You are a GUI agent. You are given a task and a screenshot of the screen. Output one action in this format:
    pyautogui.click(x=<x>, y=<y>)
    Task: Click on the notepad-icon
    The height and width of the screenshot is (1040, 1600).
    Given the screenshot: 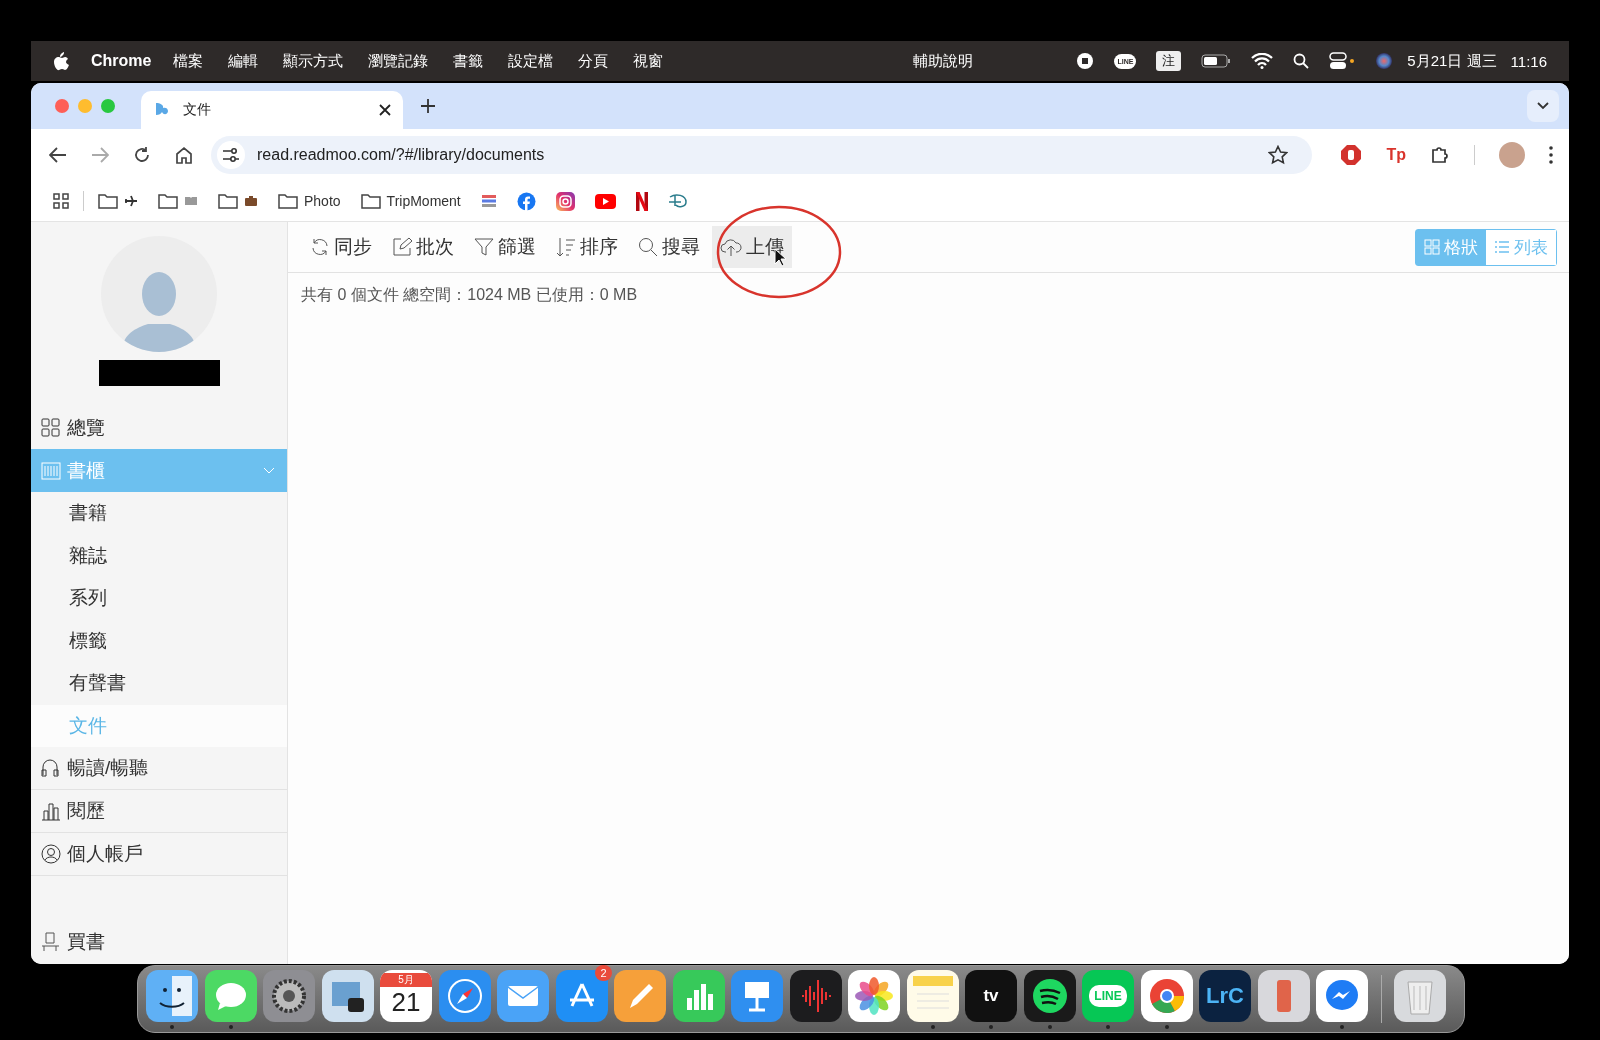 What is the action you would take?
    pyautogui.click(x=932, y=995)
    